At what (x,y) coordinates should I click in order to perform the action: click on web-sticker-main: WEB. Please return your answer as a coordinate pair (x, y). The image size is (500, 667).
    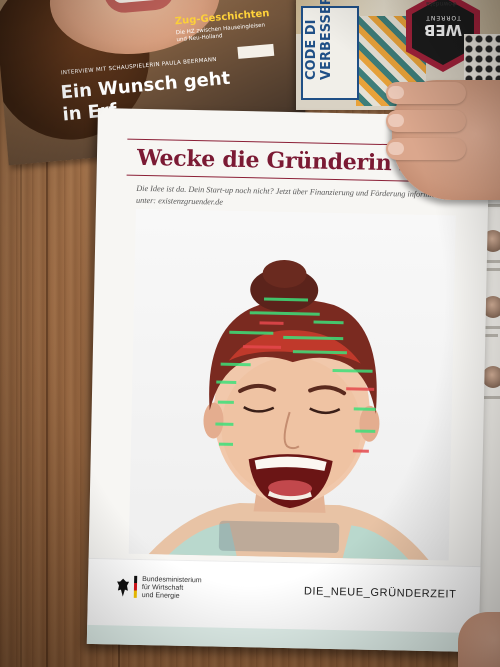
    Looking at the image, I should click on (443, 30).